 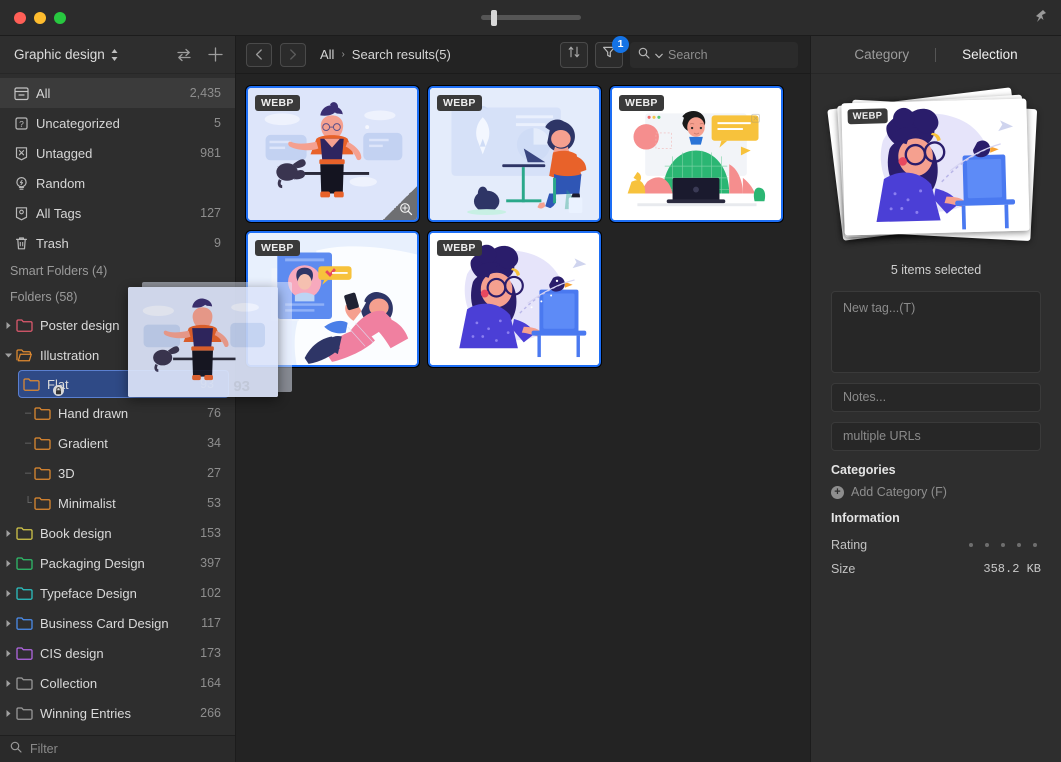 I want to click on sidebar-item-uncategorized: ? Uncategorized 5, so click(x=117, y=123).